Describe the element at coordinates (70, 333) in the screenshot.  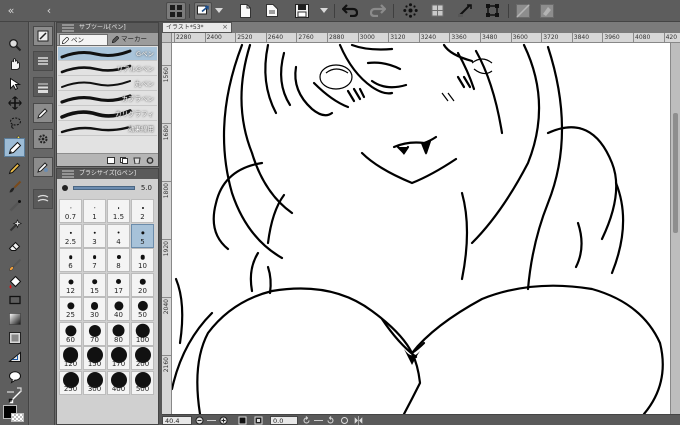
I see `brush-size-option: 60` at that location.